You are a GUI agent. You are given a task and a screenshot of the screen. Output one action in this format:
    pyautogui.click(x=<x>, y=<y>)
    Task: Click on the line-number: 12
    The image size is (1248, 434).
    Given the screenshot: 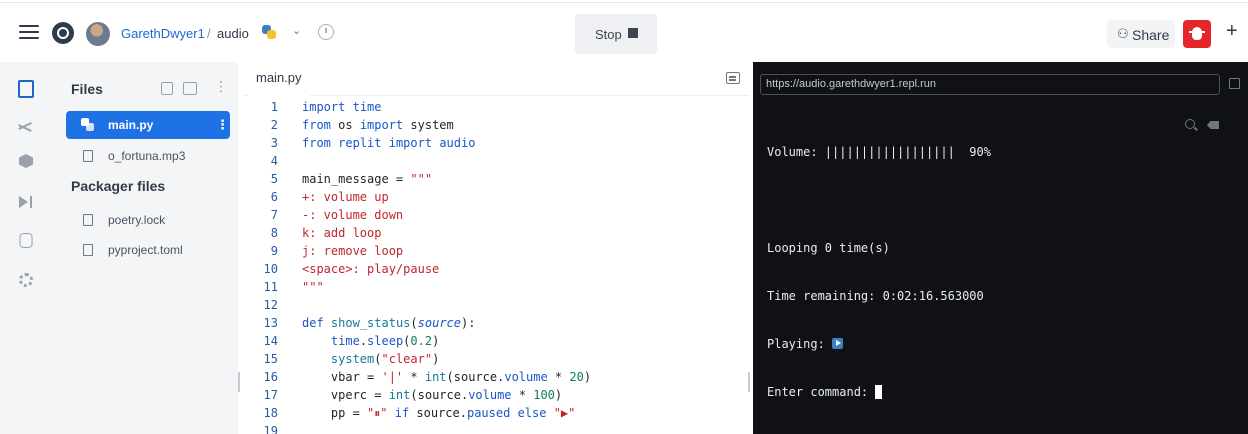 What is the action you would take?
    pyautogui.click(x=270, y=305)
    